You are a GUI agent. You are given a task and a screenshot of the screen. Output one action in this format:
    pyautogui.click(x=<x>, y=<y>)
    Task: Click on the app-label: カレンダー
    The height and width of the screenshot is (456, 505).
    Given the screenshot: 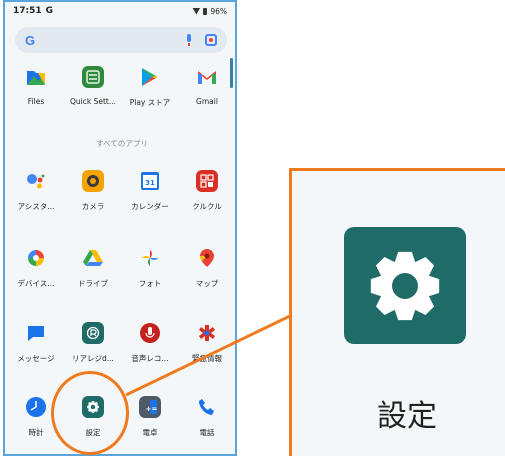 What is the action you would take?
    pyautogui.click(x=150, y=206)
    